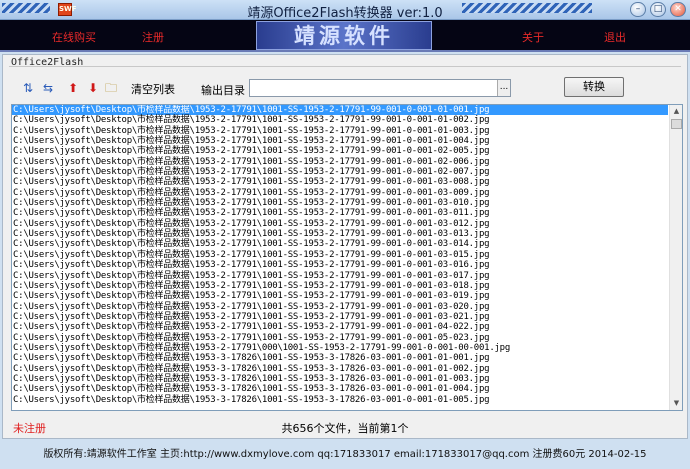 This screenshot has height=469, width=690. I want to click on register-link: 注册, so click(153, 37).